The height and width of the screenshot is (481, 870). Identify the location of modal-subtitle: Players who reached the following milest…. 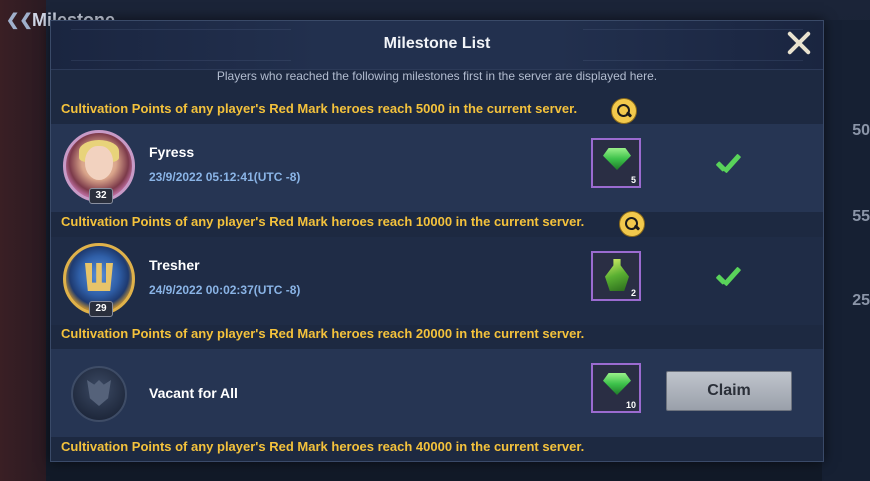
(437, 76).